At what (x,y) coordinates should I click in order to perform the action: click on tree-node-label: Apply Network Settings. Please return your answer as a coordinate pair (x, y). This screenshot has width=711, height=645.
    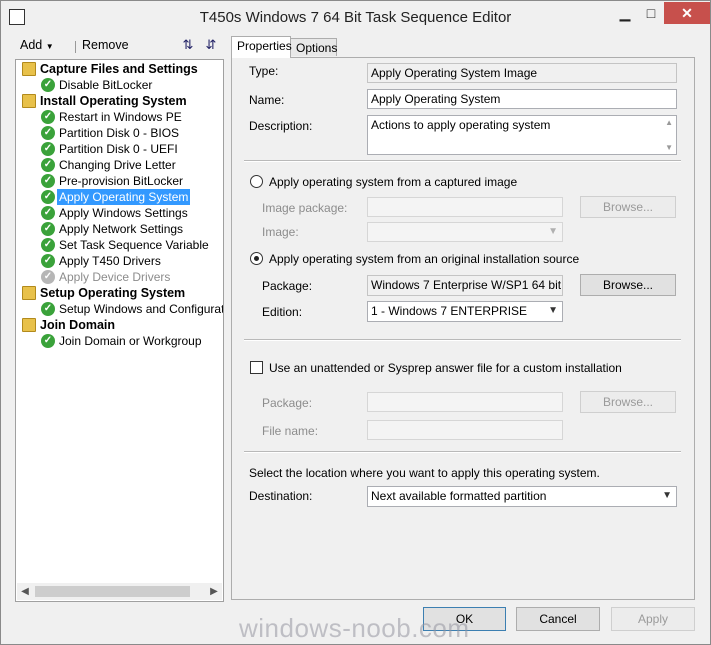
    Looking at the image, I should click on (121, 229).